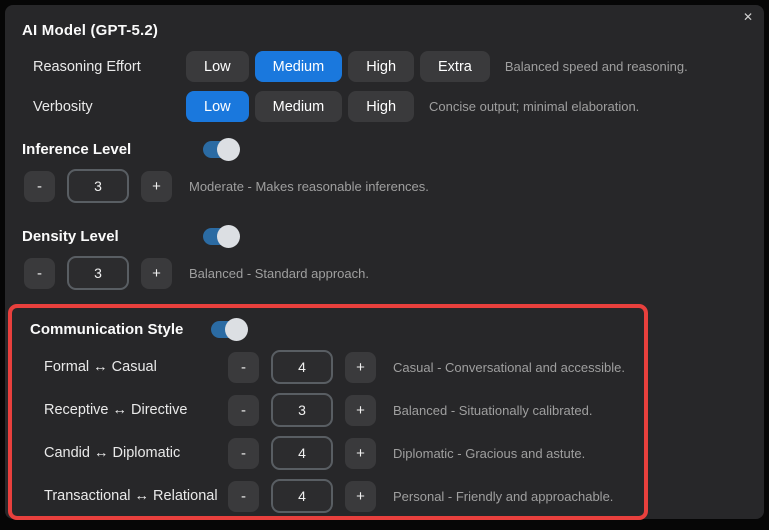  I want to click on candid-diplomatic-plus-button: +, so click(360, 453).